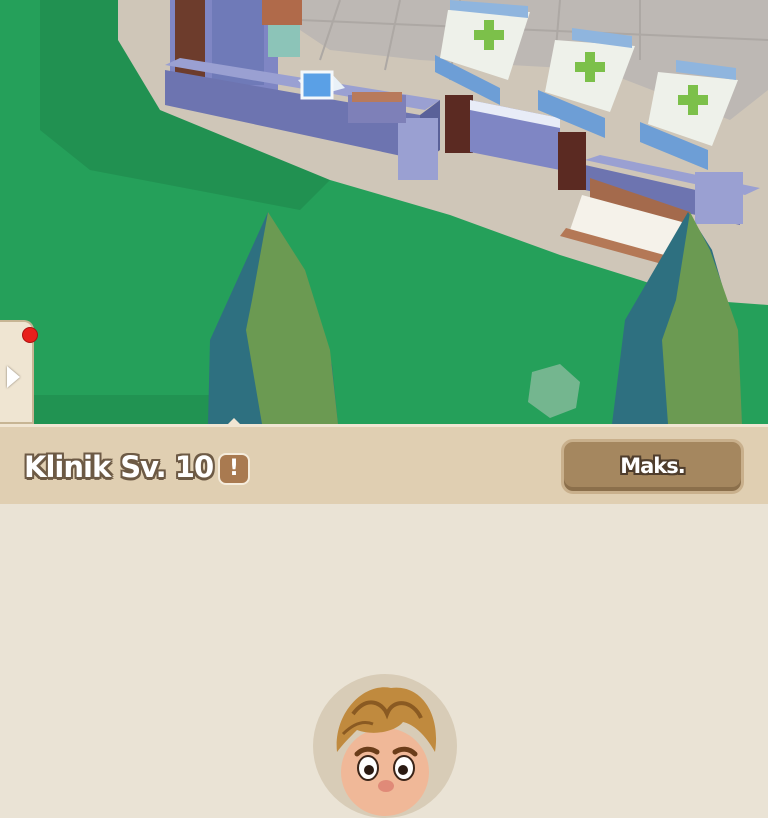 This screenshot has height=818, width=768. What do you see at coordinates (119, 467) in the screenshot?
I see `building-title: Klinik Sv. 10` at bounding box center [119, 467].